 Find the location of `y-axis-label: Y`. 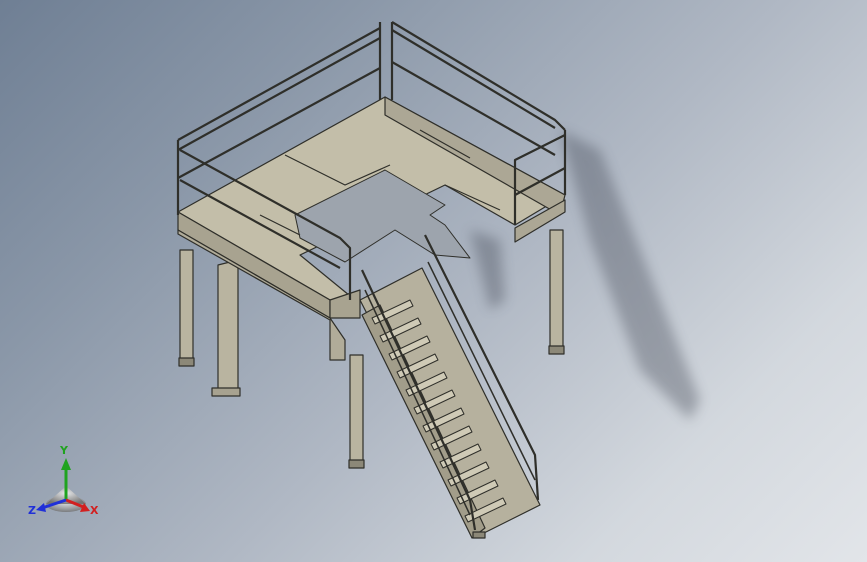

y-axis-label: Y is located at coordinates (64, 450).